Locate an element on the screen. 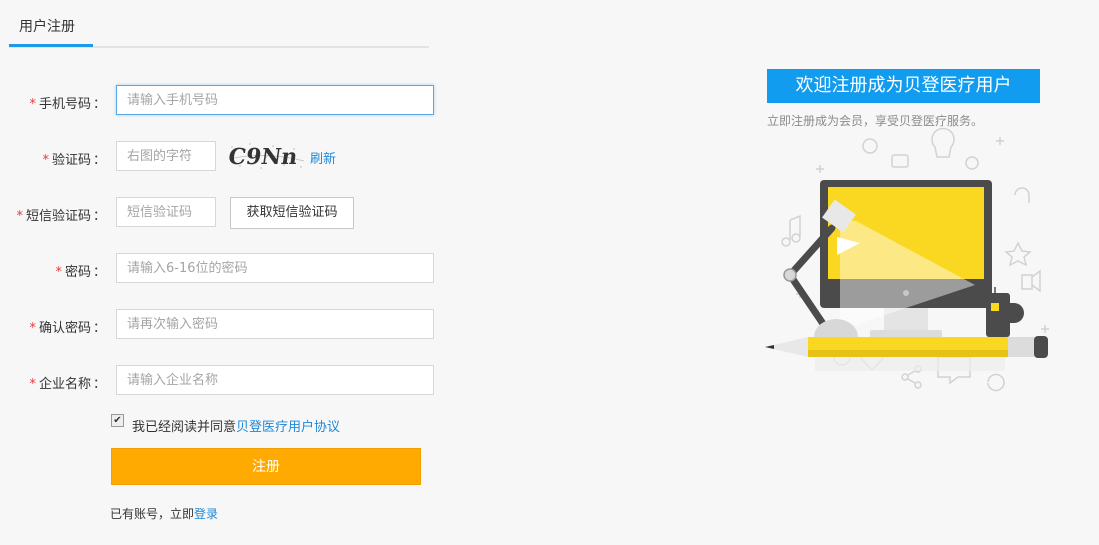  captcha-image: C9Nn is located at coordinates (266, 156).